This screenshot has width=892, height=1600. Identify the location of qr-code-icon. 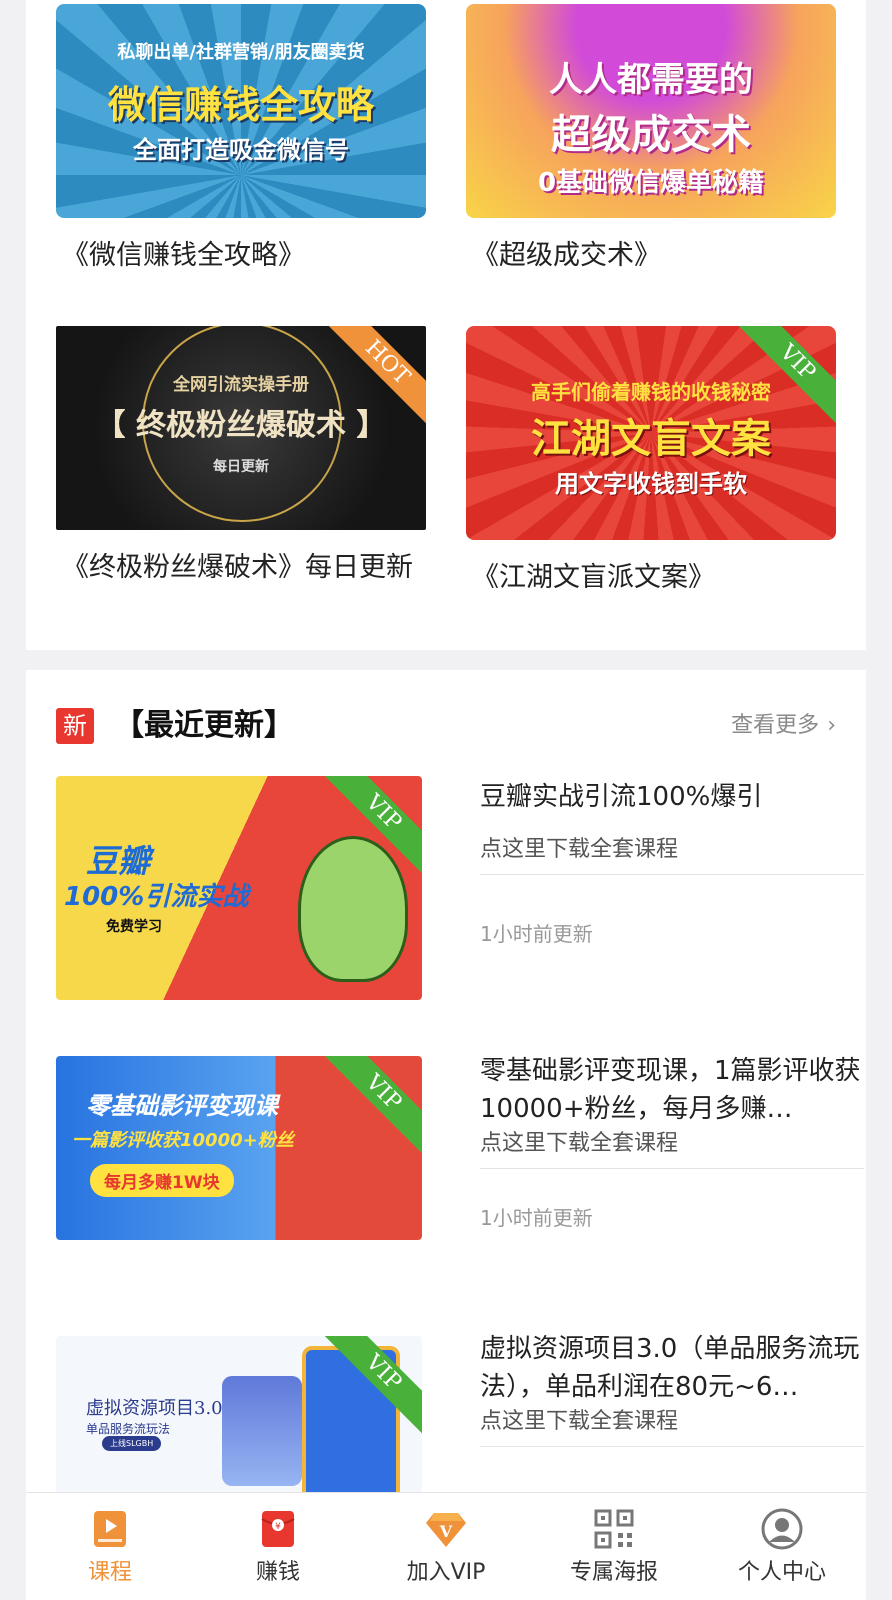
(614, 1529).